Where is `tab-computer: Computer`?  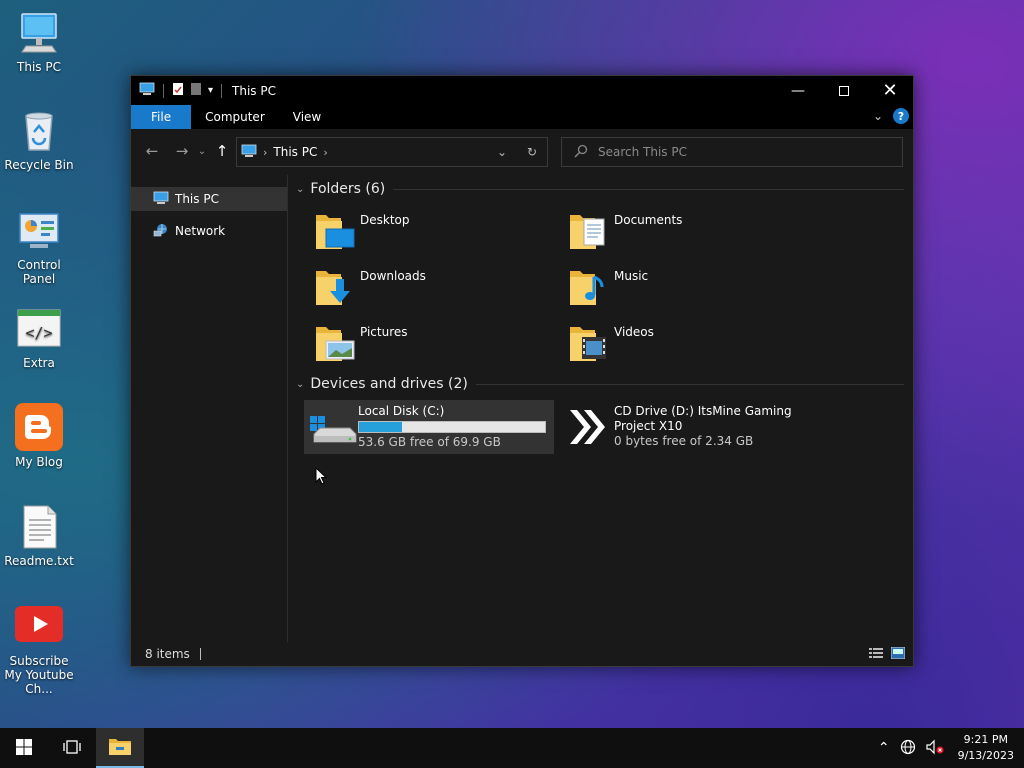
tab-computer: Computer is located at coordinates (235, 117).